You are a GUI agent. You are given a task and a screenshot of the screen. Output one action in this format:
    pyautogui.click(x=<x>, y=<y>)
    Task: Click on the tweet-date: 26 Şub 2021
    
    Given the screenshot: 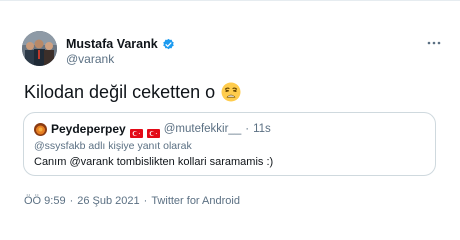 What is the action you would take?
    pyautogui.click(x=108, y=201)
    